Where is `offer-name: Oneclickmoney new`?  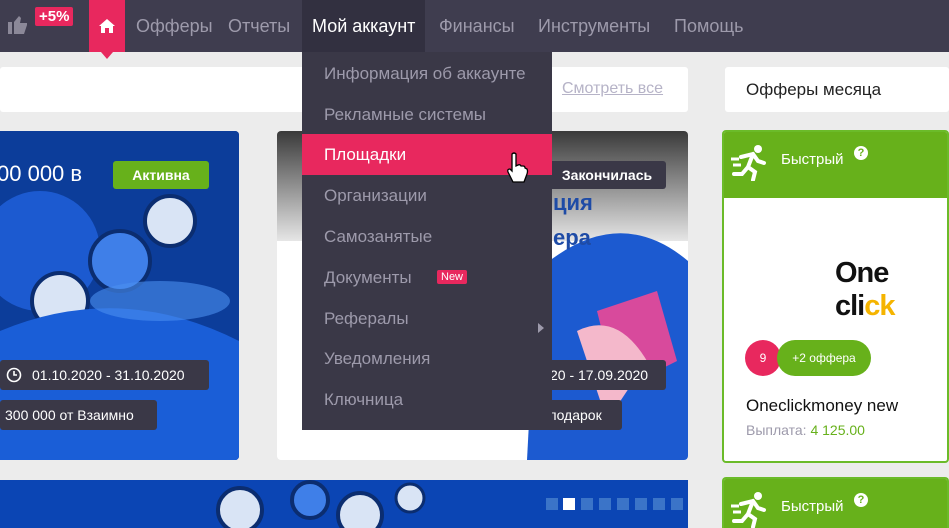
offer-name: Oneclickmoney new is located at coordinates (822, 406).